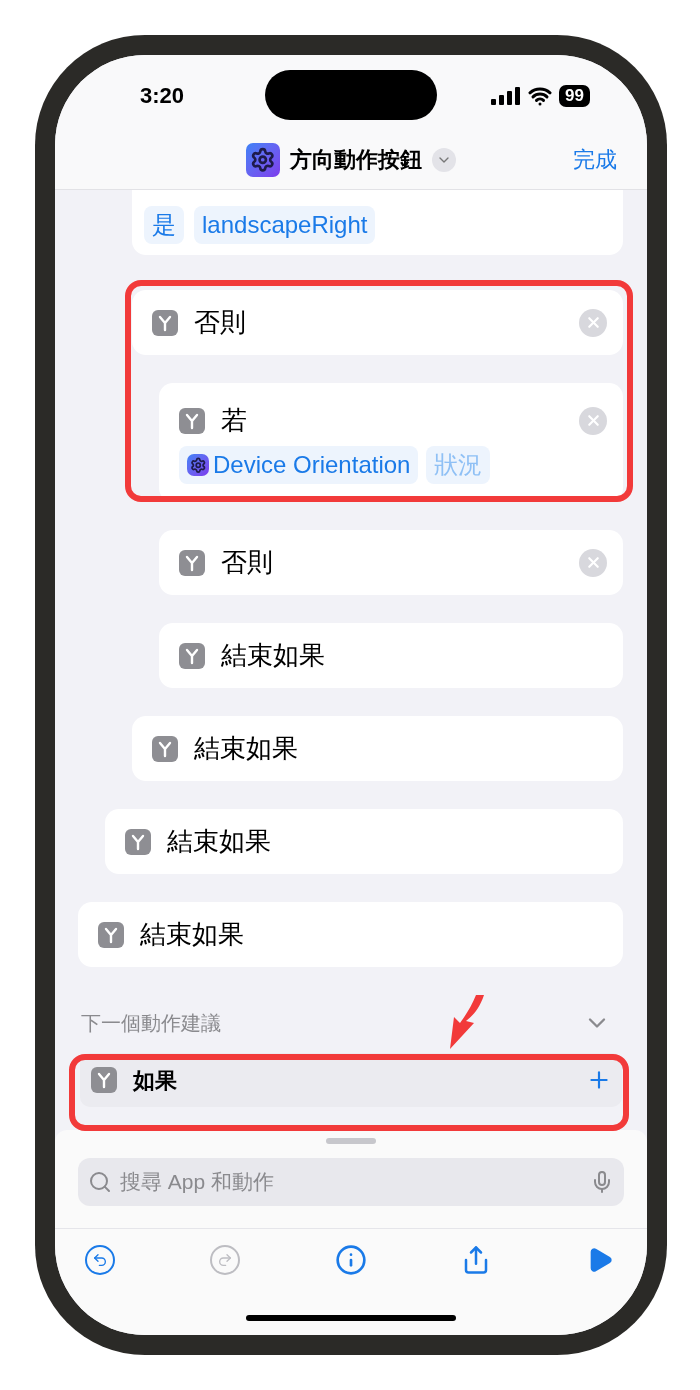 This screenshot has height=1390, width=700. Describe the element at coordinates (506, 95) in the screenshot. I see `signal-icon` at that location.